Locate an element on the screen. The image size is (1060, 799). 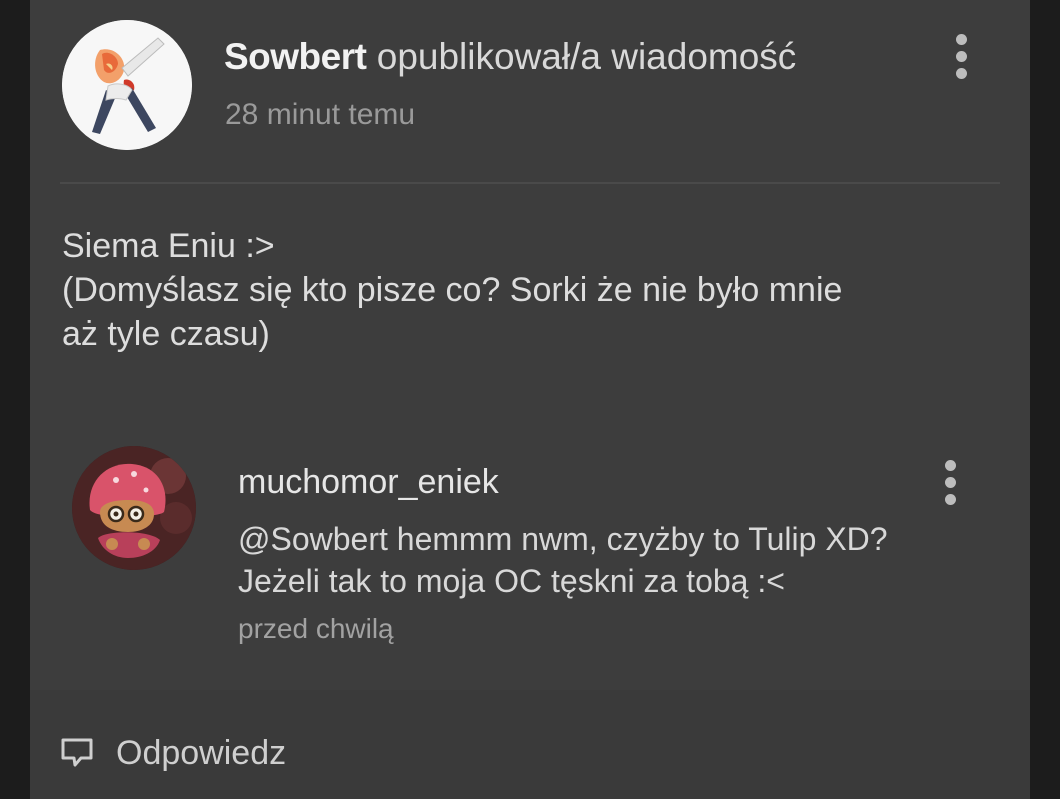
reply-text-line: Jeżeli tak to moja OC tęskni za tobą :< is located at coordinates (511, 581).